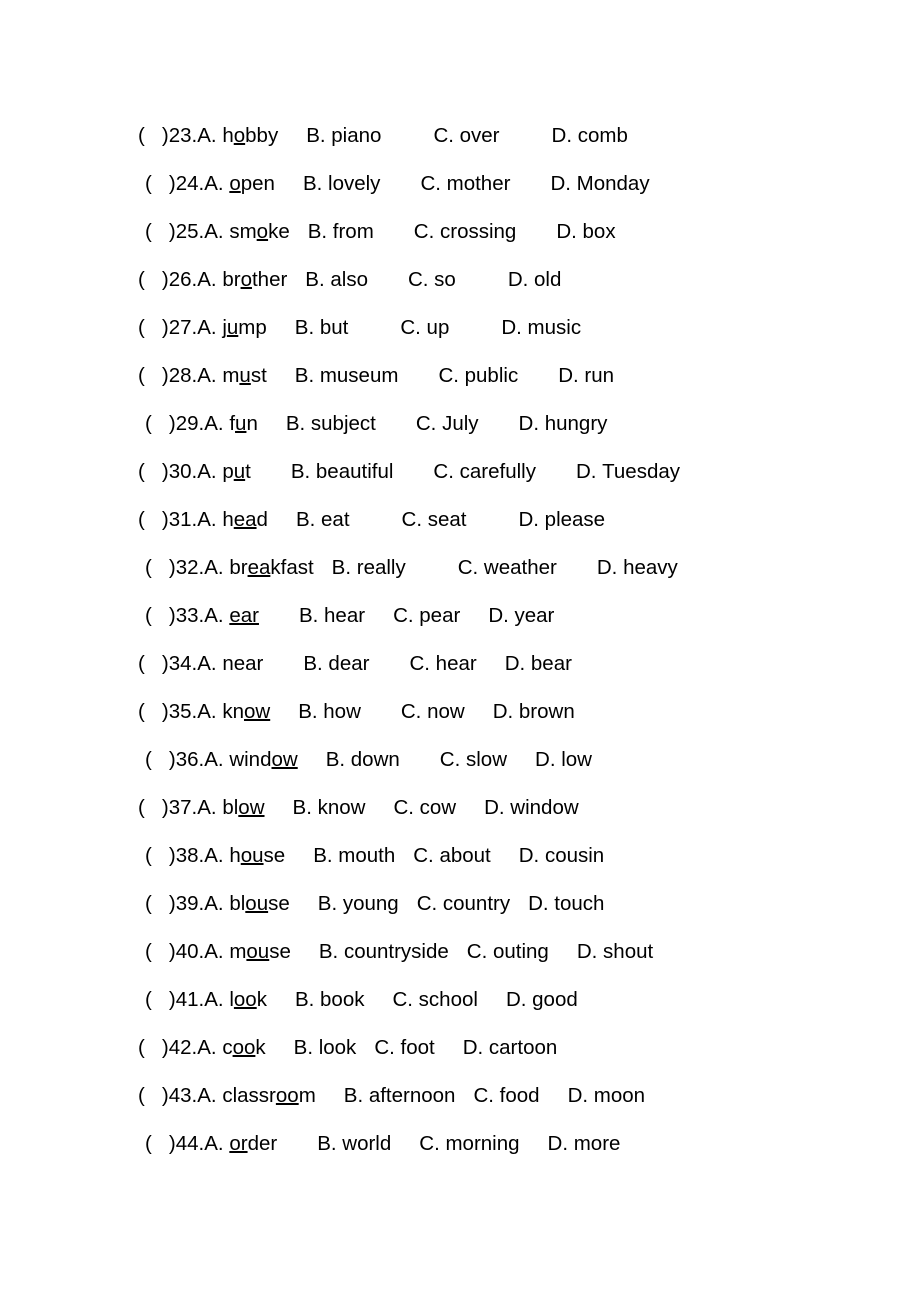 This screenshot has width=920, height=1302. I want to click on option-c-word: C. school, so click(434, 1000).